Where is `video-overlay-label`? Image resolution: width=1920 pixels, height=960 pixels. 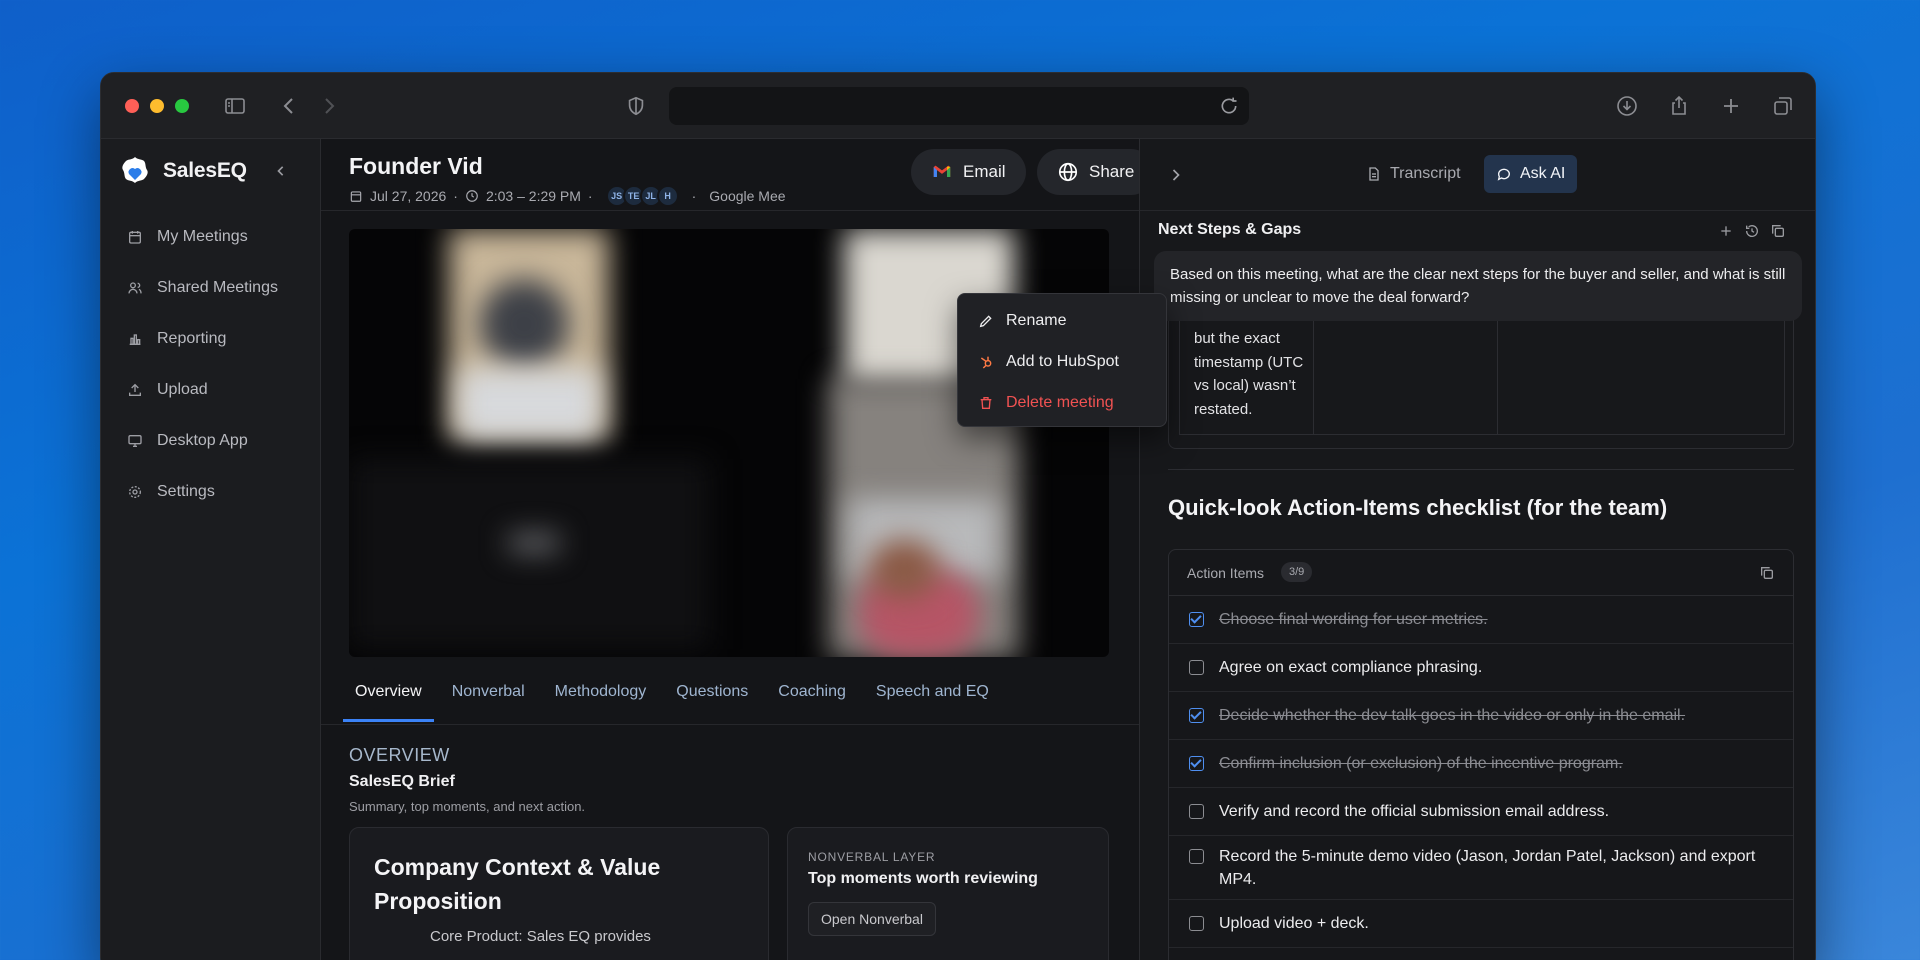
video-overlay-label is located at coordinates (534, 543).